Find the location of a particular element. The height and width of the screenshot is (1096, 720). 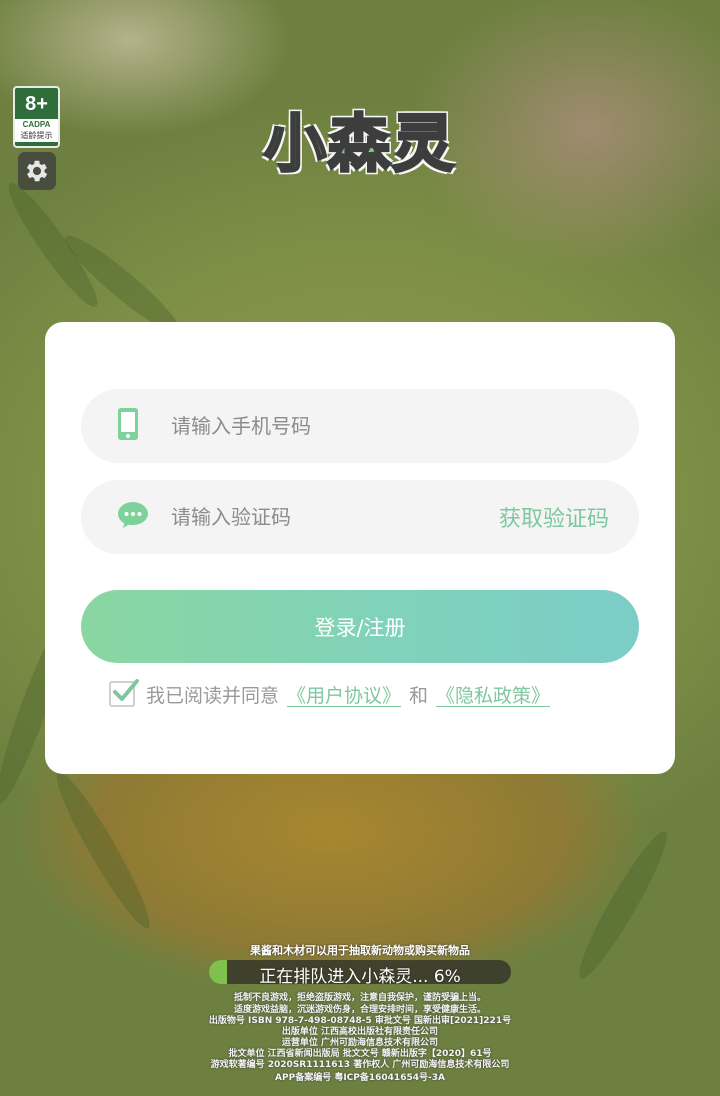

message-icon is located at coordinates (133, 517).